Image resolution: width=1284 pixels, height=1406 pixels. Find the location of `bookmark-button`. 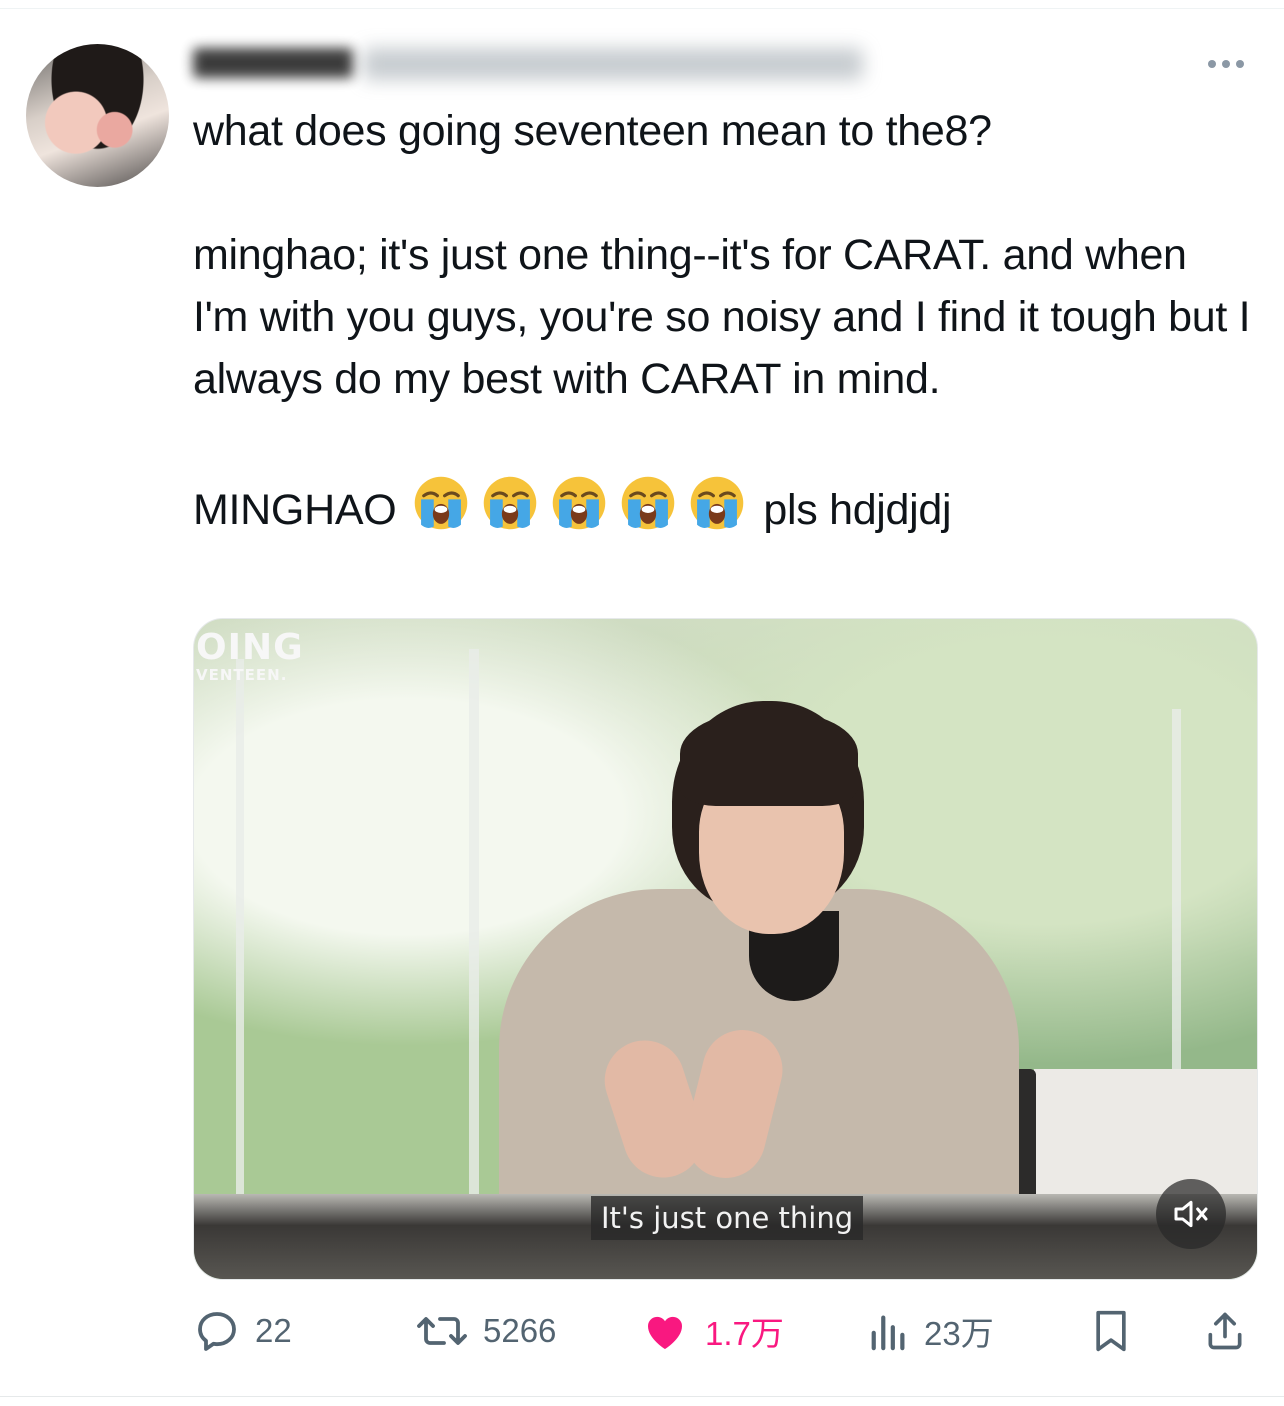

bookmark-button is located at coordinates (1111, 1331).